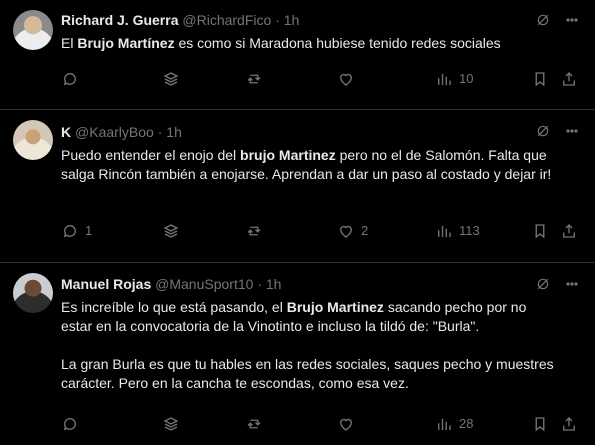  I want to click on display-name: Manuel Rojas, so click(106, 284).